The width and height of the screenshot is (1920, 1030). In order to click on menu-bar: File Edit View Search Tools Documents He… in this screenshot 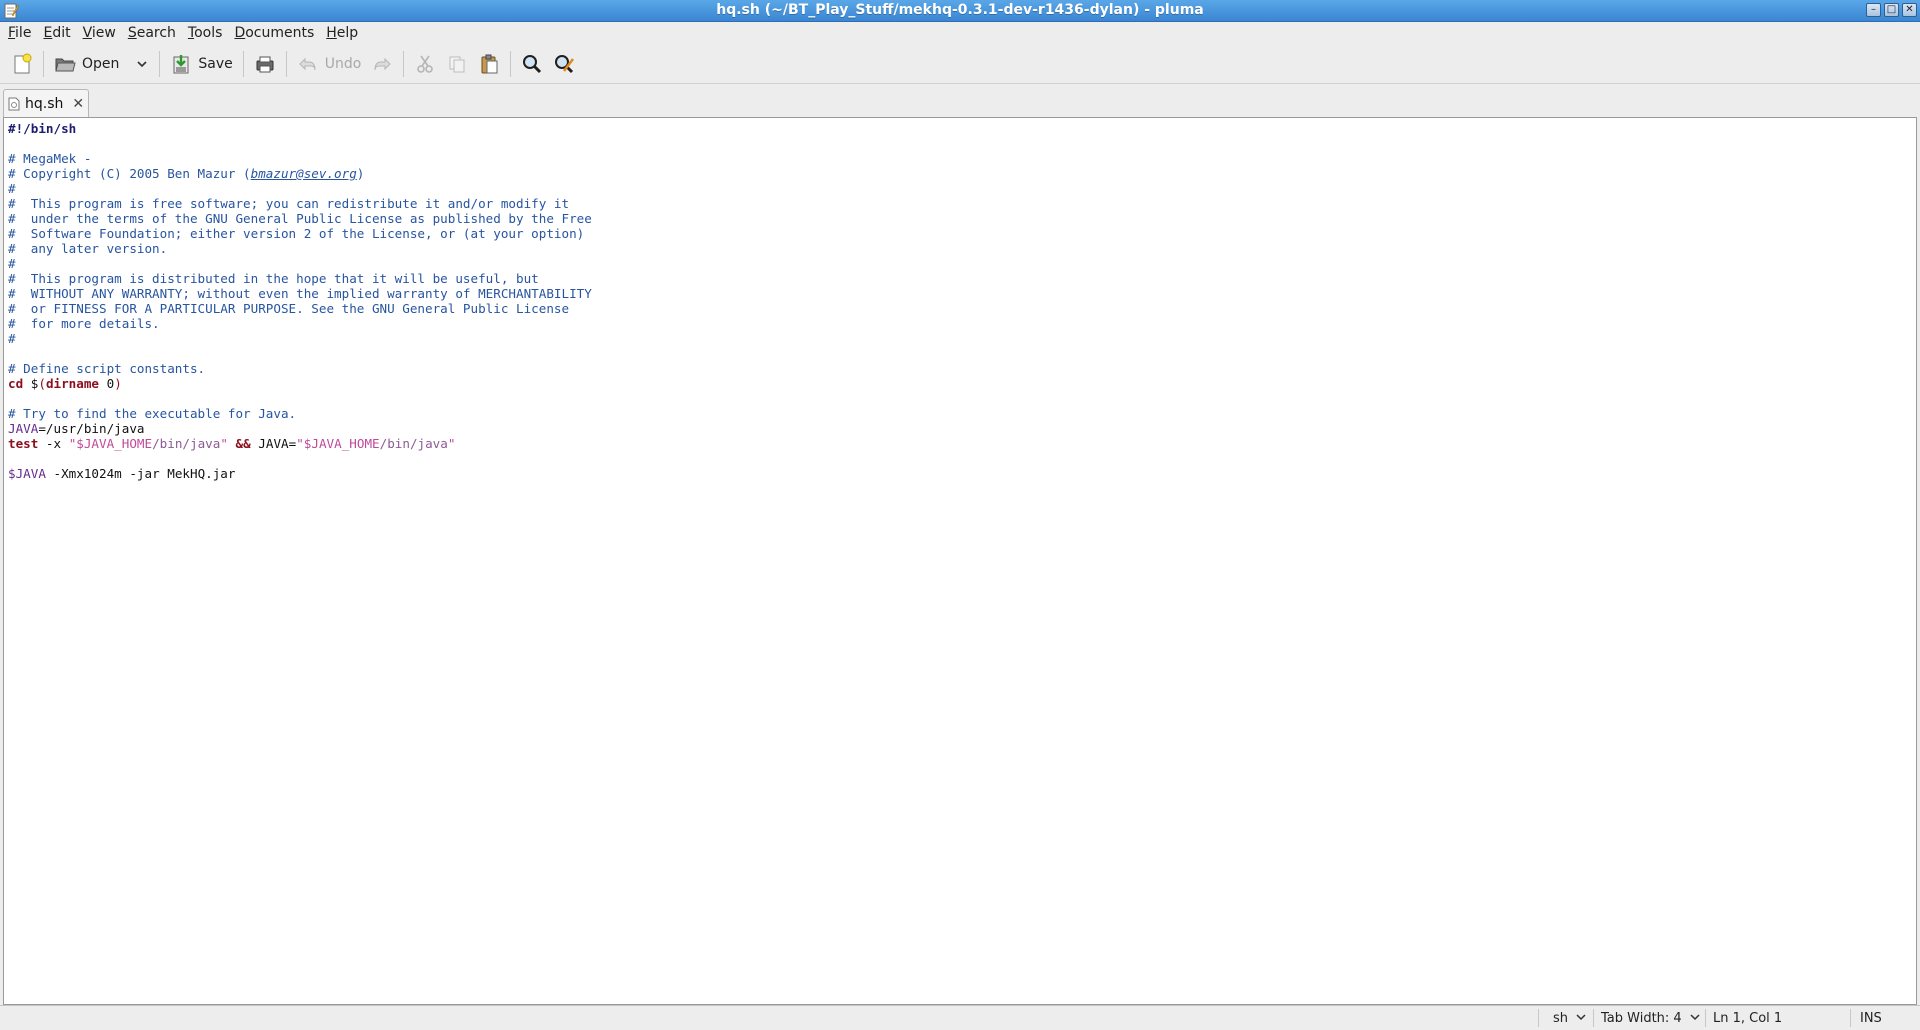, I will do `click(960, 33)`.